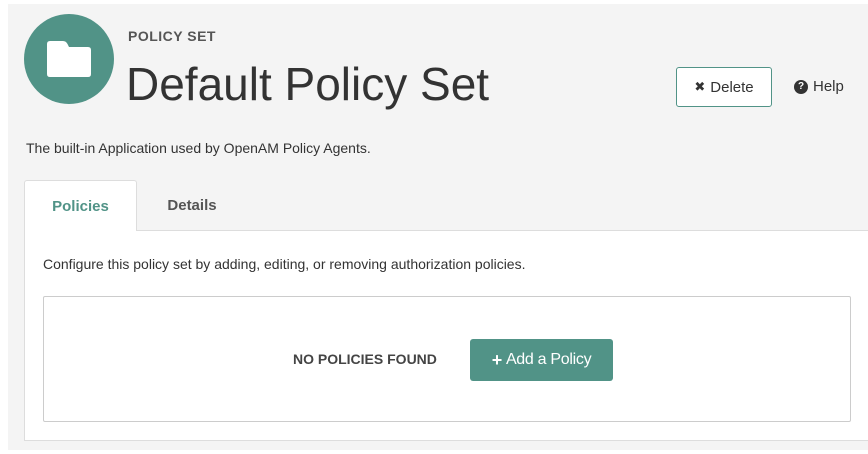 This screenshot has height=454, width=868. I want to click on plus-icon: +, so click(497, 360).